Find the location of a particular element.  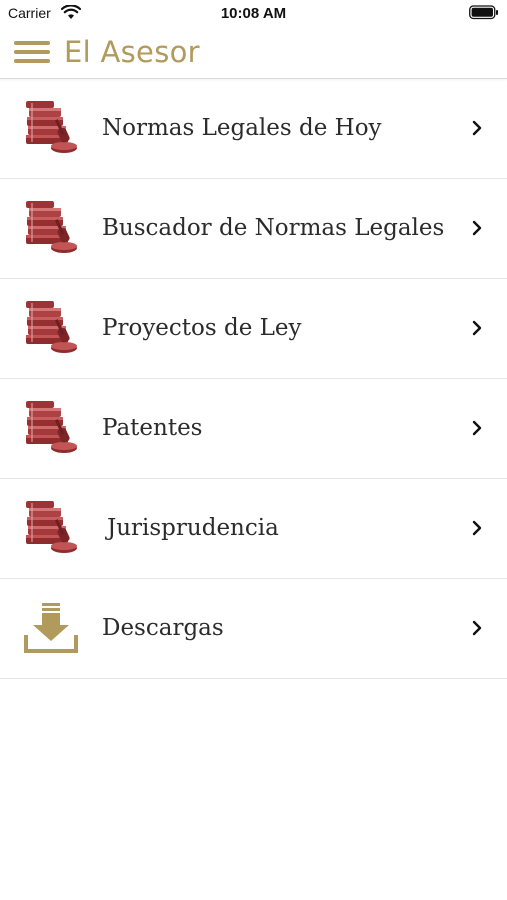

menu-item-label: Proyectos de Ley is located at coordinates (202, 328).